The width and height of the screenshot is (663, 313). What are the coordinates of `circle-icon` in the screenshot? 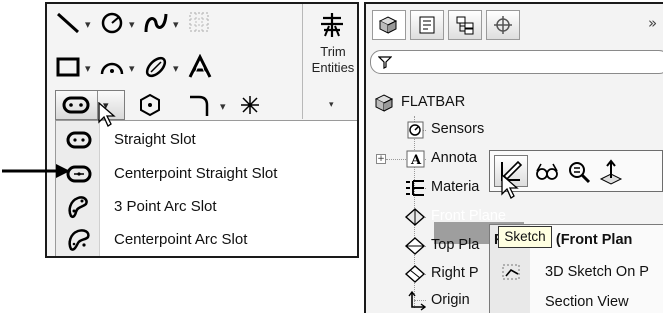 It's located at (112, 23).